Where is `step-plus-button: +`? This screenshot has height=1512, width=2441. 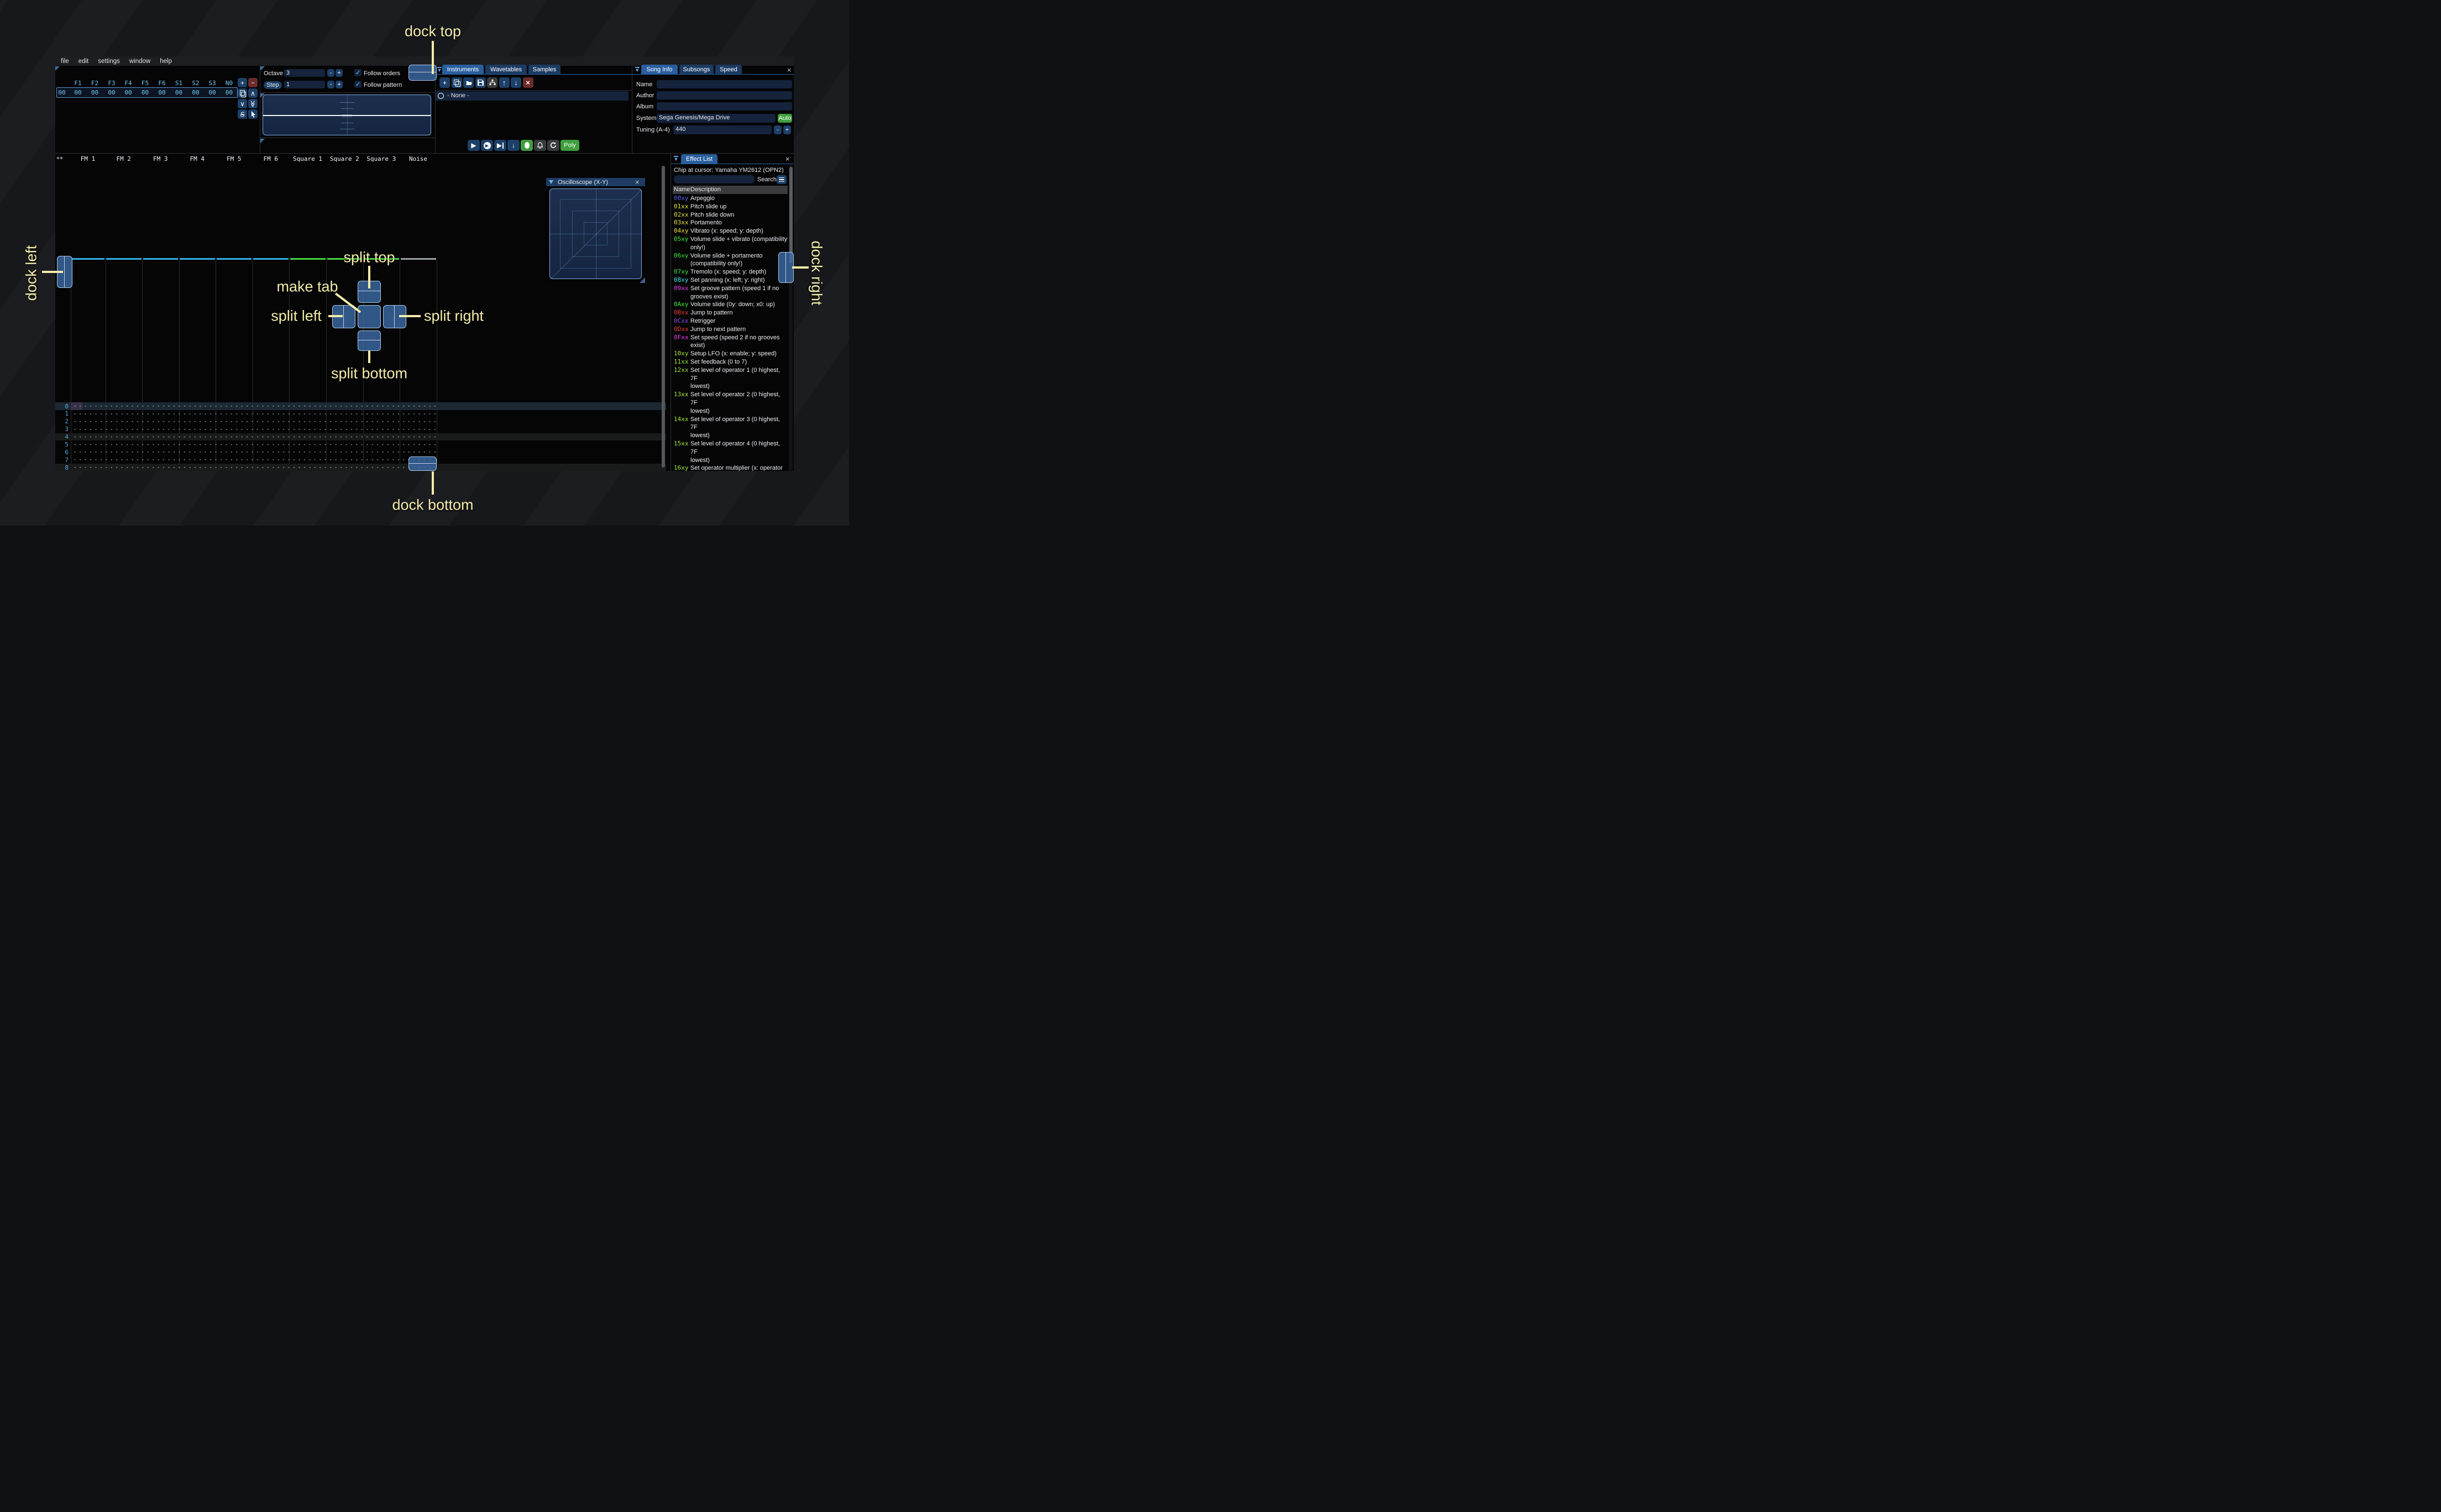
step-plus-button: + is located at coordinates (339, 84).